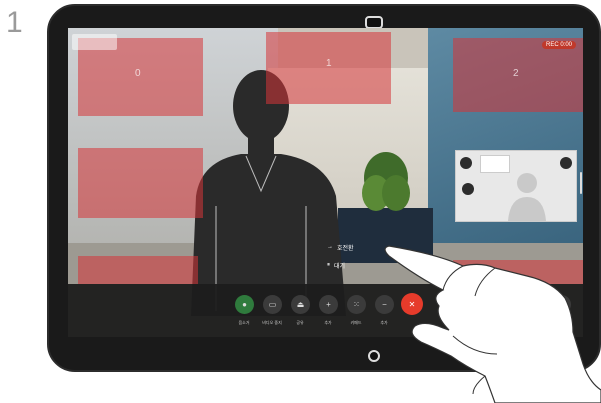  I want to click on self-view-settings-icon, so click(566, 163).